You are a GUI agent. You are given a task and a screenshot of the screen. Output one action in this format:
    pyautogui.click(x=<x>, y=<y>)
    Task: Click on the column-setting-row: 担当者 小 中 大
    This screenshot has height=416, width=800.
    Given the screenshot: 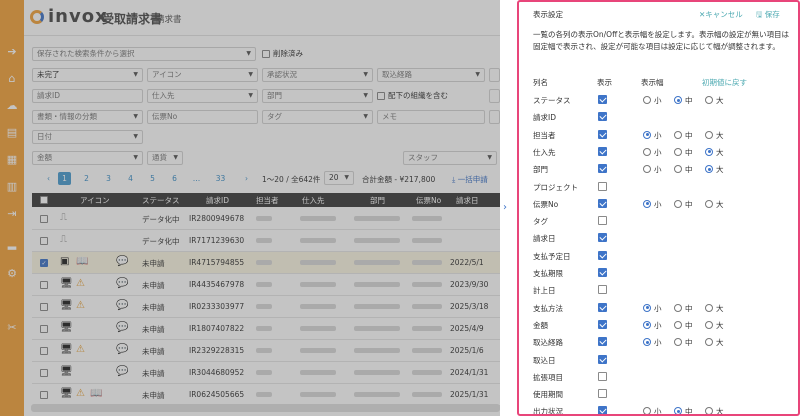 What is the action you would take?
    pyautogui.click(x=658, y=135)
    